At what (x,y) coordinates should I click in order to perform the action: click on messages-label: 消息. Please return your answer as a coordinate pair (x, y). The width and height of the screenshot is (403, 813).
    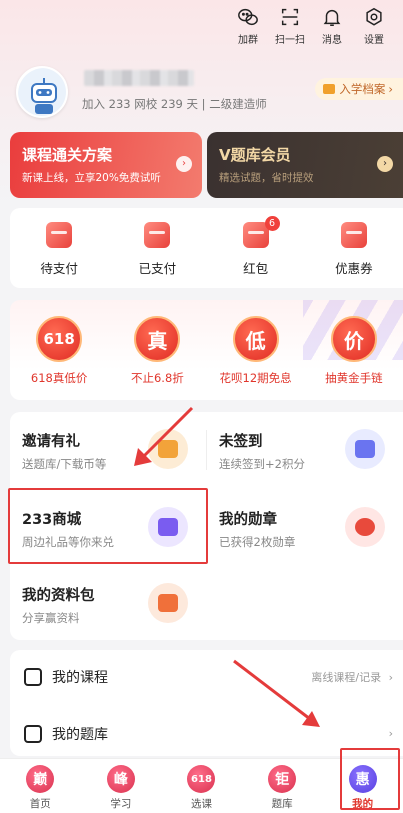
    Looking at the image, I should click on (332, 40).